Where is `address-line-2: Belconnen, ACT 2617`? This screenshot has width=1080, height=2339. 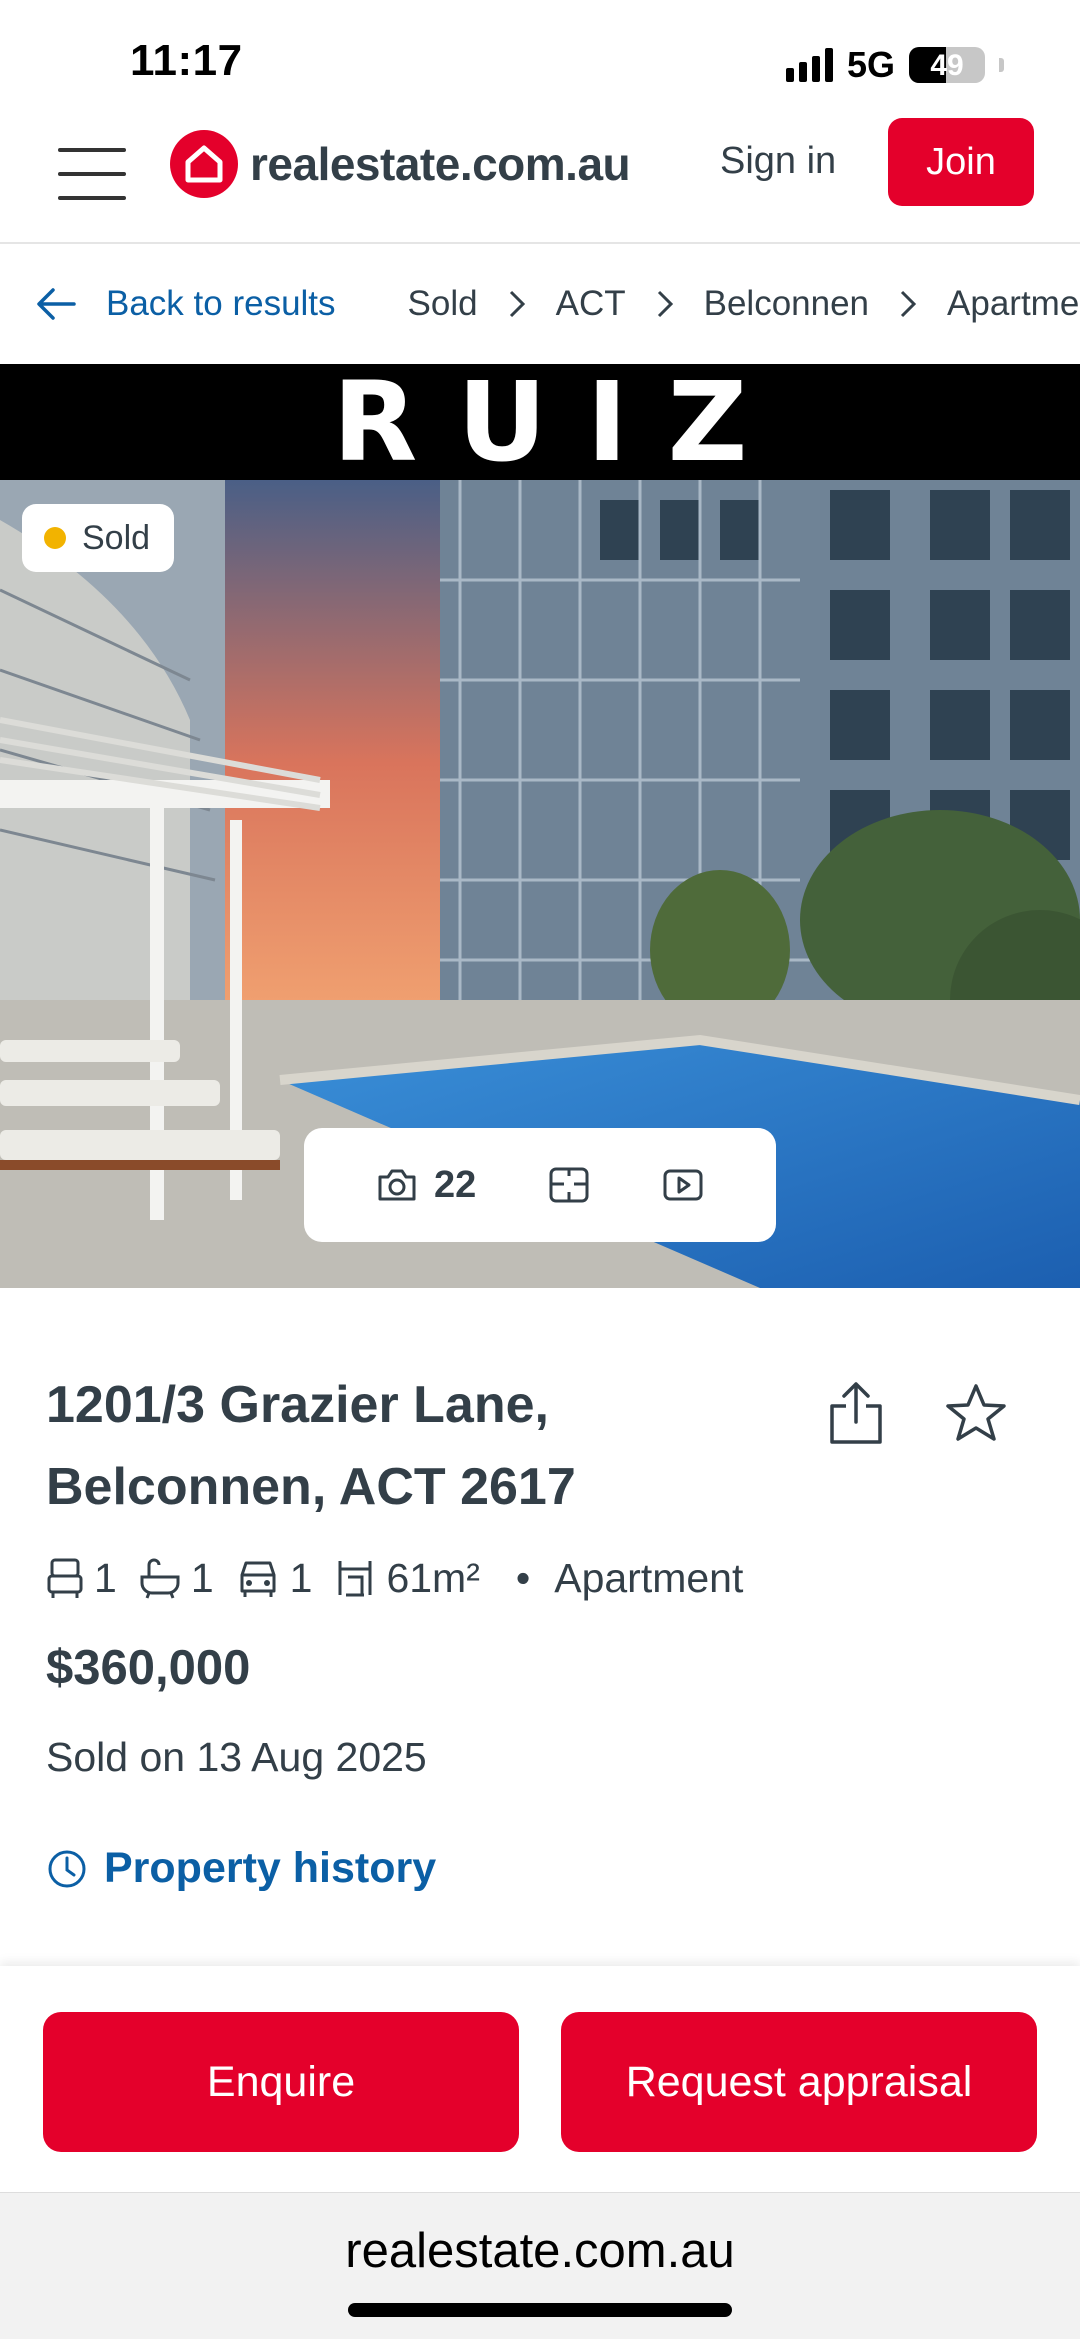
address-line-2: Belconnen, ACT 2617 is located at coordinates (311, 1487).